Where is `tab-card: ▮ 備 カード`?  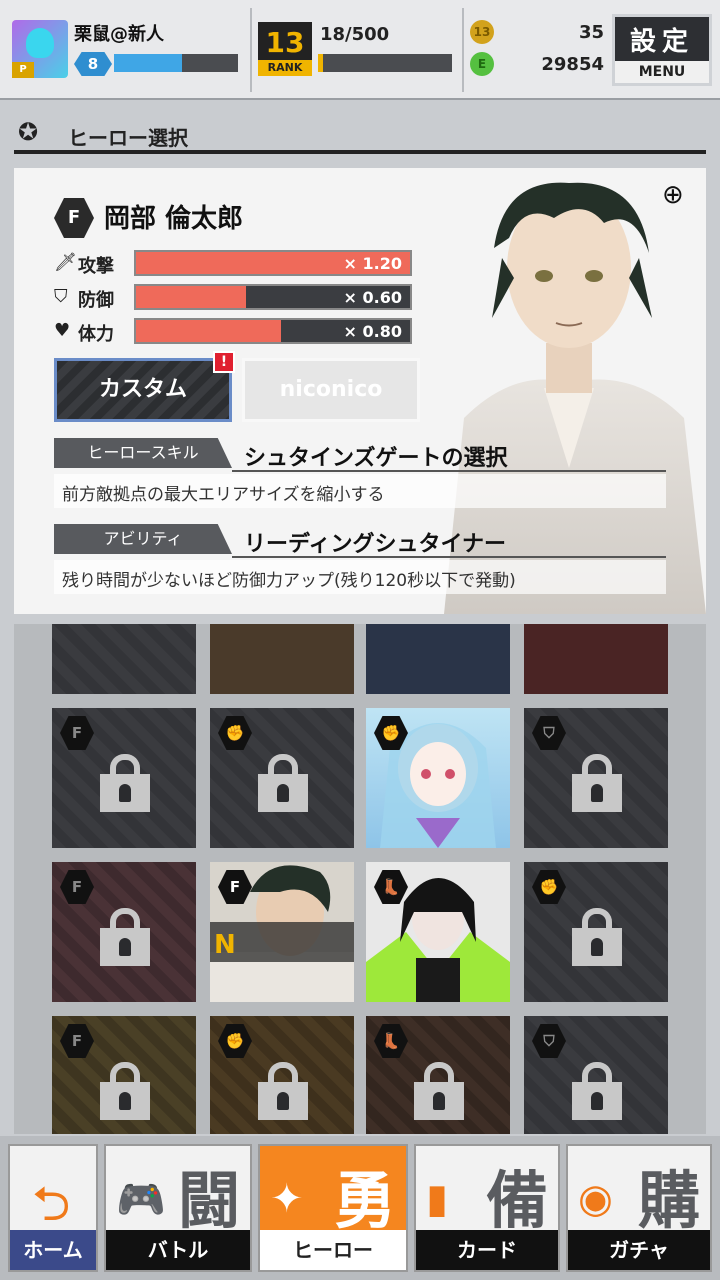
tab-card: ▮ 備 カード is located at coordinates (487, 1208).